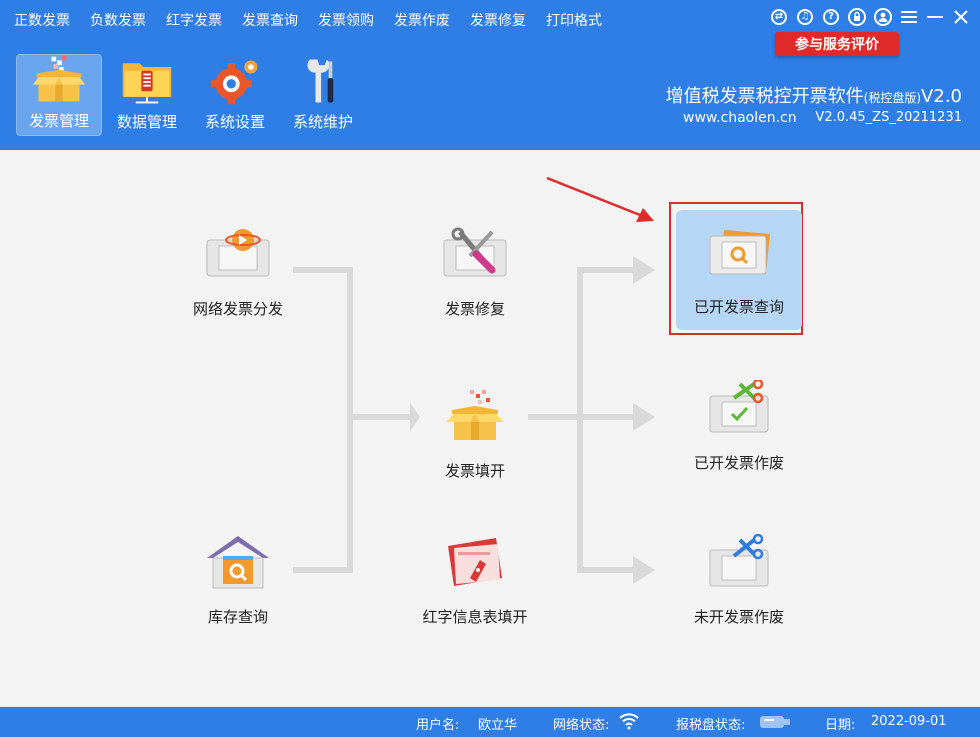 The width and height of the screenshot is (980, 737). What do you see at coordinates (837, 44) in the screenshot?
I see `service-evaluation-button: 参与服务评价` at bounding box center [837, 44].